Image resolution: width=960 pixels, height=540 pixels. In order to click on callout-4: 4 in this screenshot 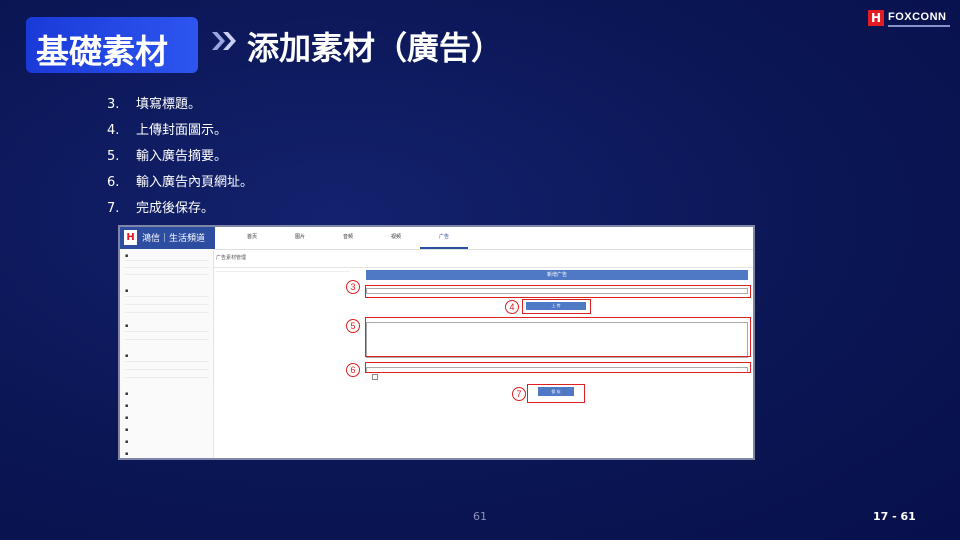, I will do `click(512, 307)`.